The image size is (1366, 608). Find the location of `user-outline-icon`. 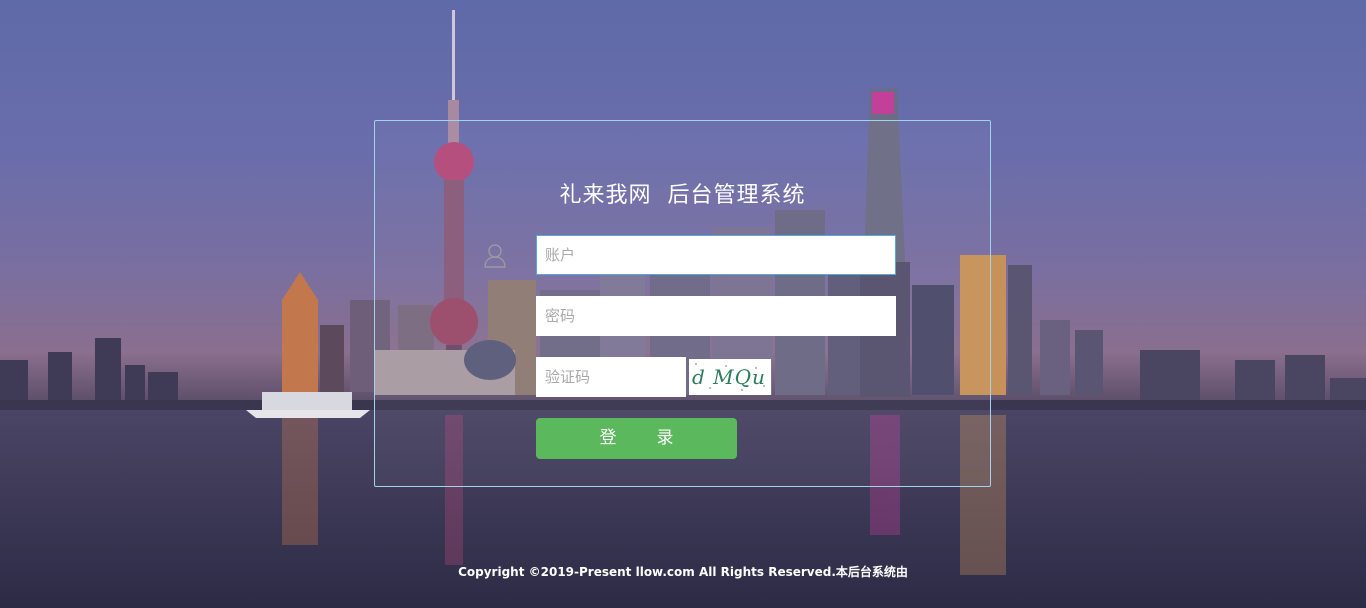

user-outline-icon is located at coordinates (495, 256).